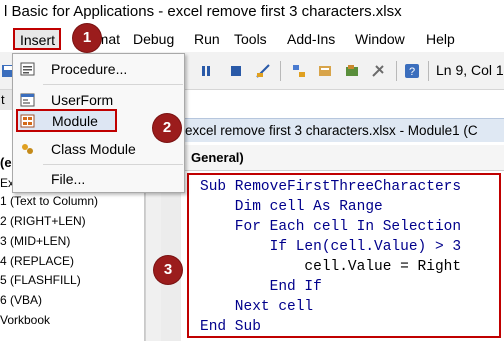 Image resolution: width=504 pixels, height=341 pixels. I want to click on menu-item-class-module: Class Module, so click(98, 149).